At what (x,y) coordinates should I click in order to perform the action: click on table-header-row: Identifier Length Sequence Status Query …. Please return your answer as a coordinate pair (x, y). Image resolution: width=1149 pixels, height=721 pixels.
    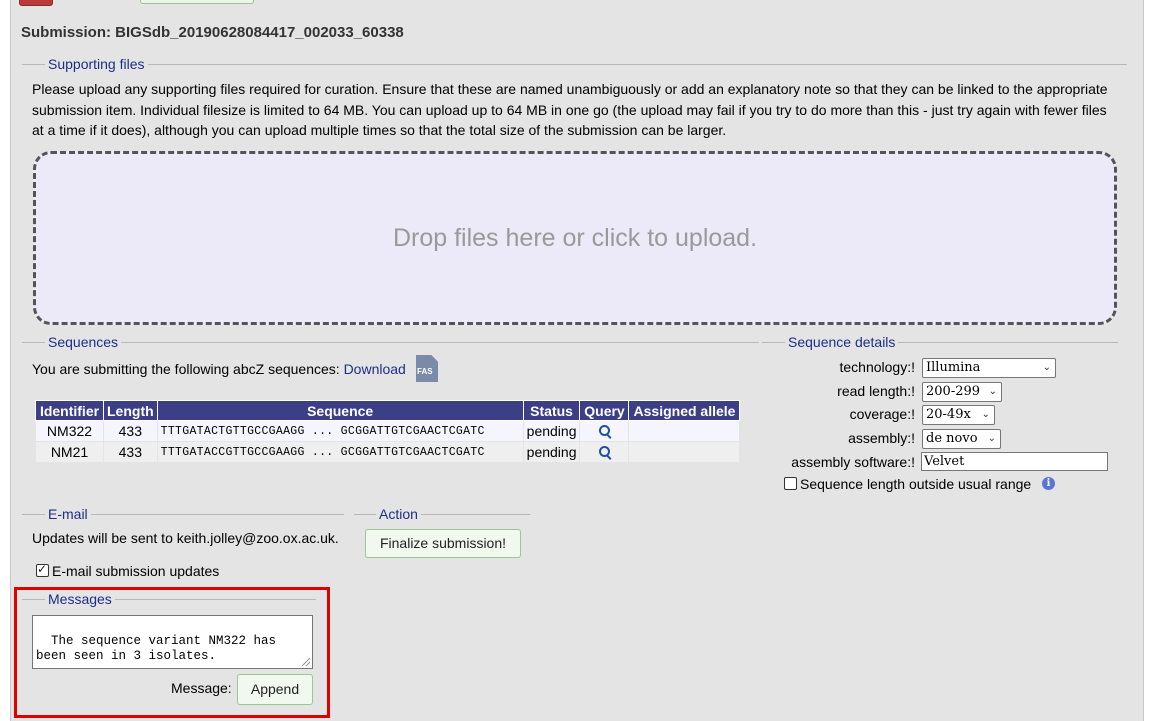
    Looking at the image, I should click on (388, 410).